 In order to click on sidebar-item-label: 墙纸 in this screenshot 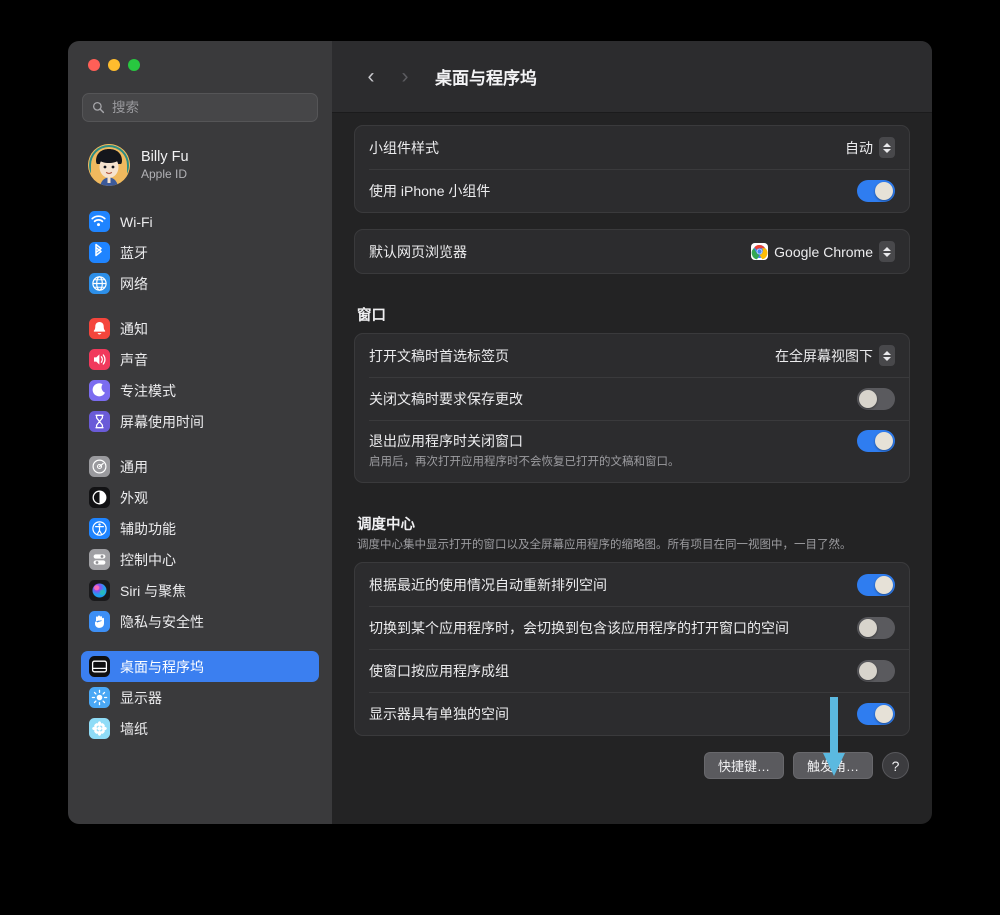, I will do `click(134, 728)`.